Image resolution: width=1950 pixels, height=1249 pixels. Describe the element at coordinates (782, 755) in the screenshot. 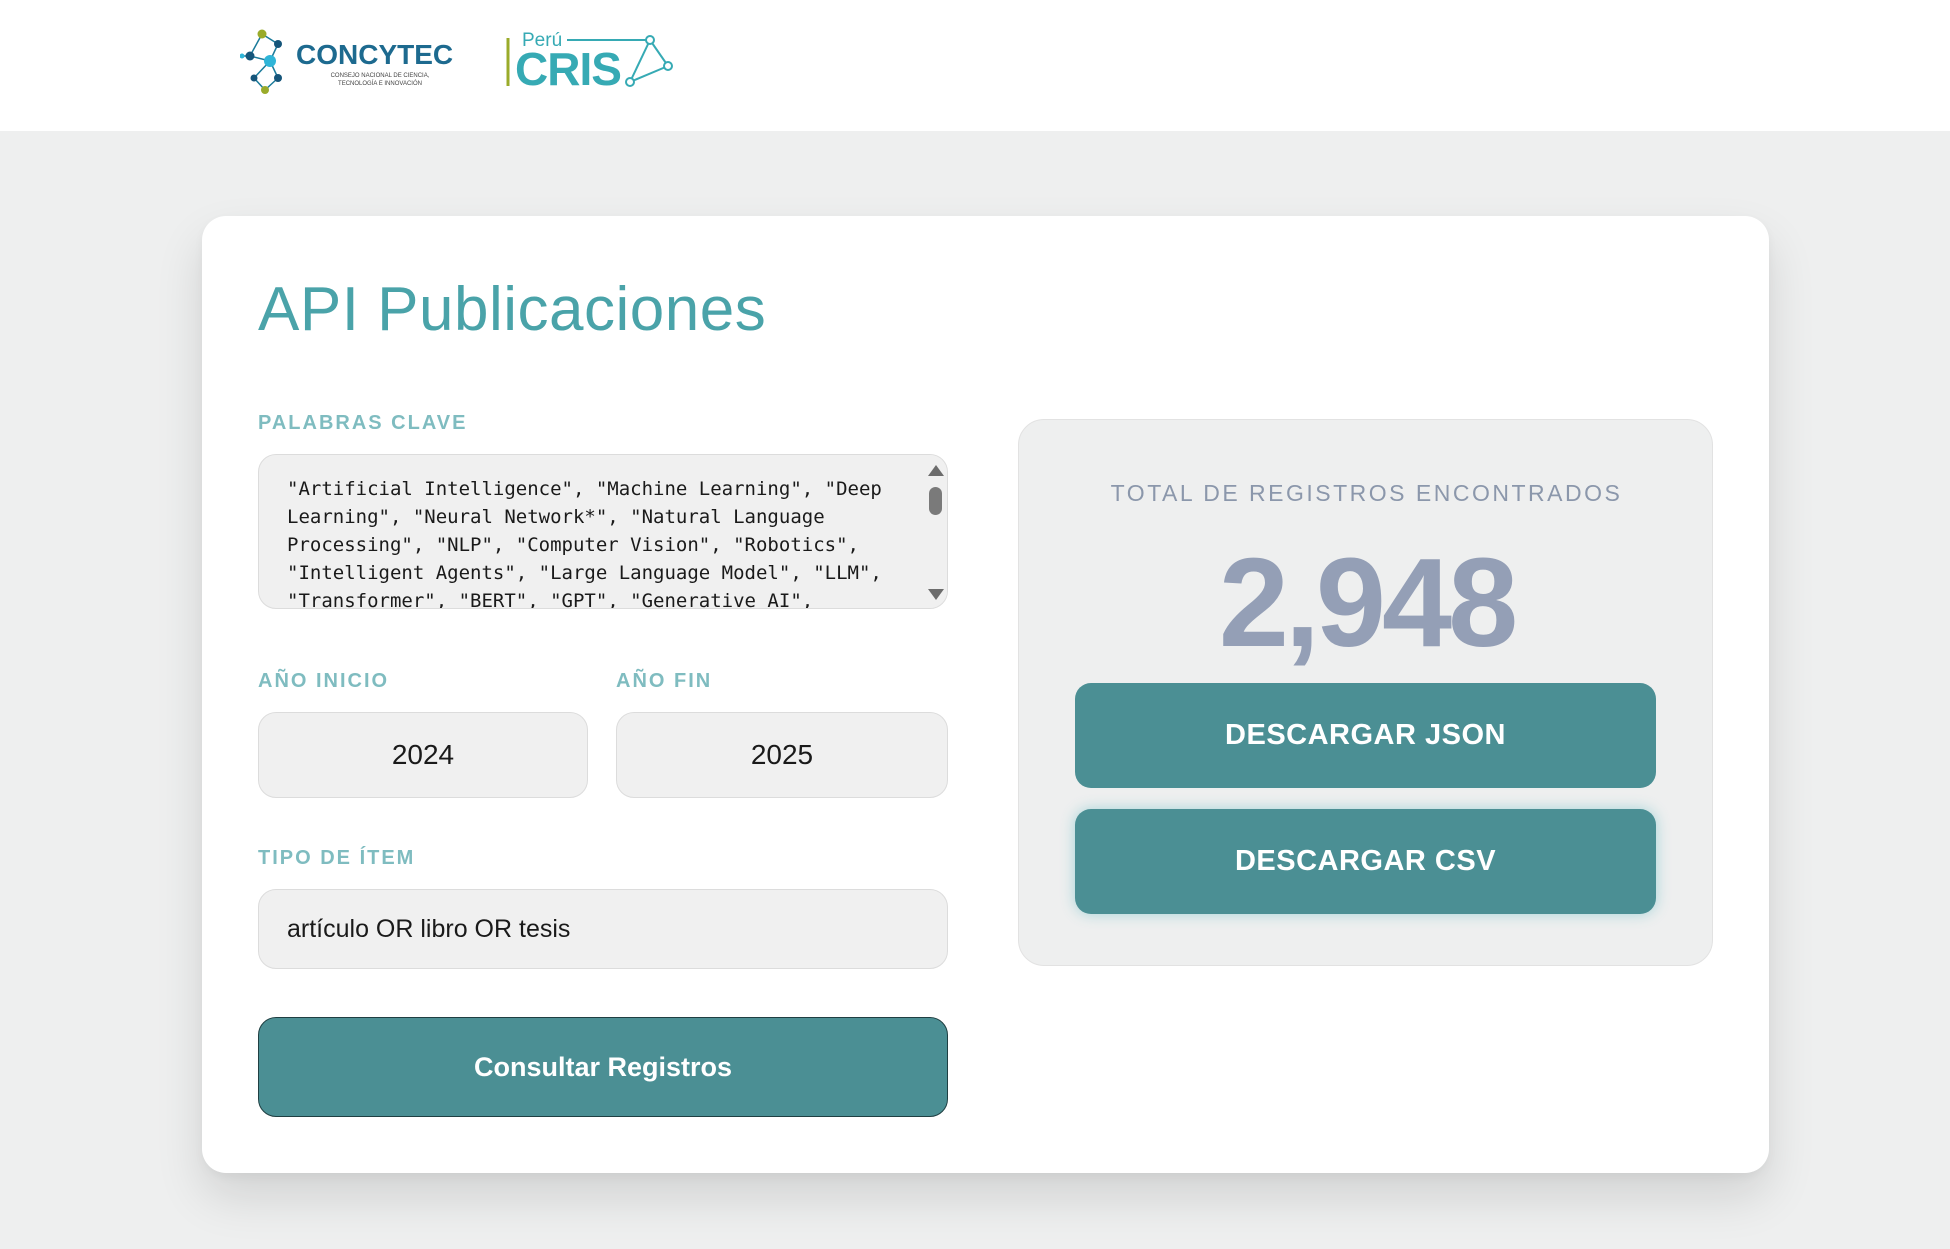

I see `year-end-input: 2025` at that location.